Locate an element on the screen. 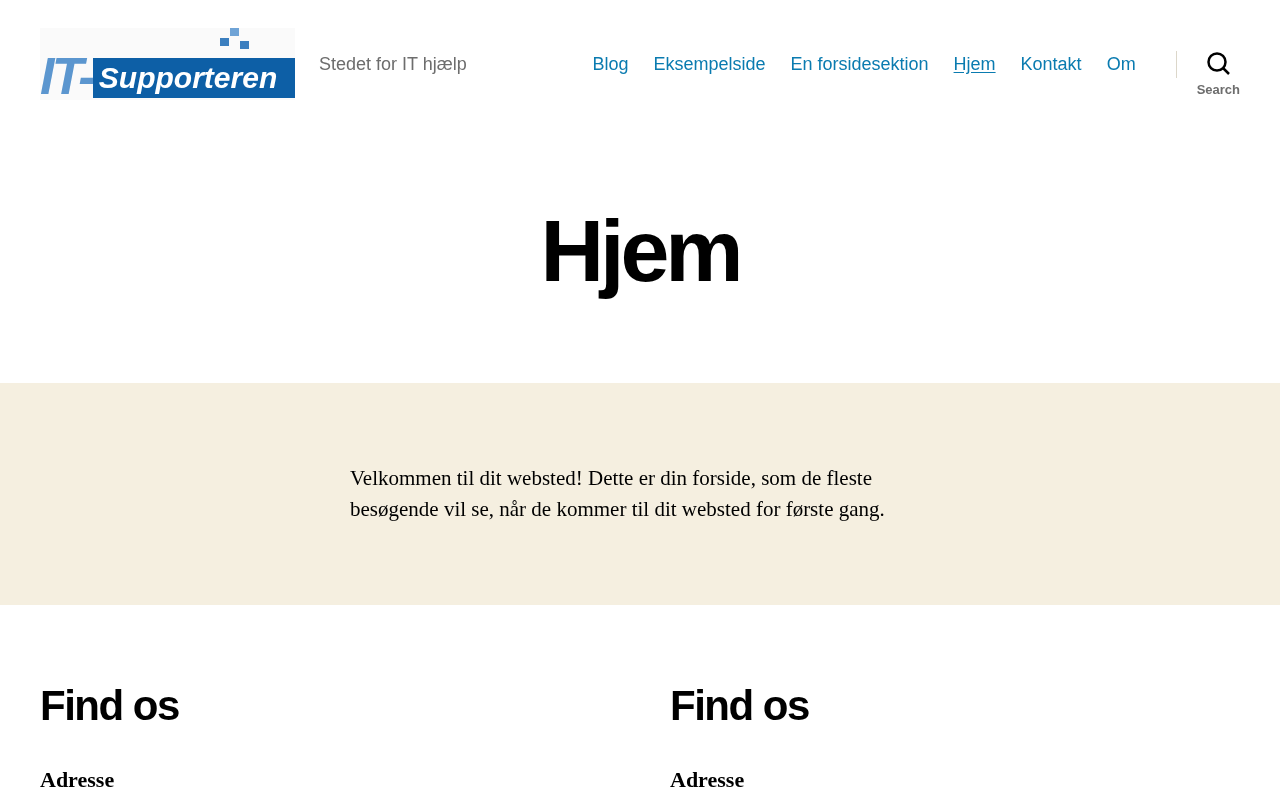 The width and height of the screenshot is (1280, 800). nav-link: Blog is located at coordinates (610, 64).